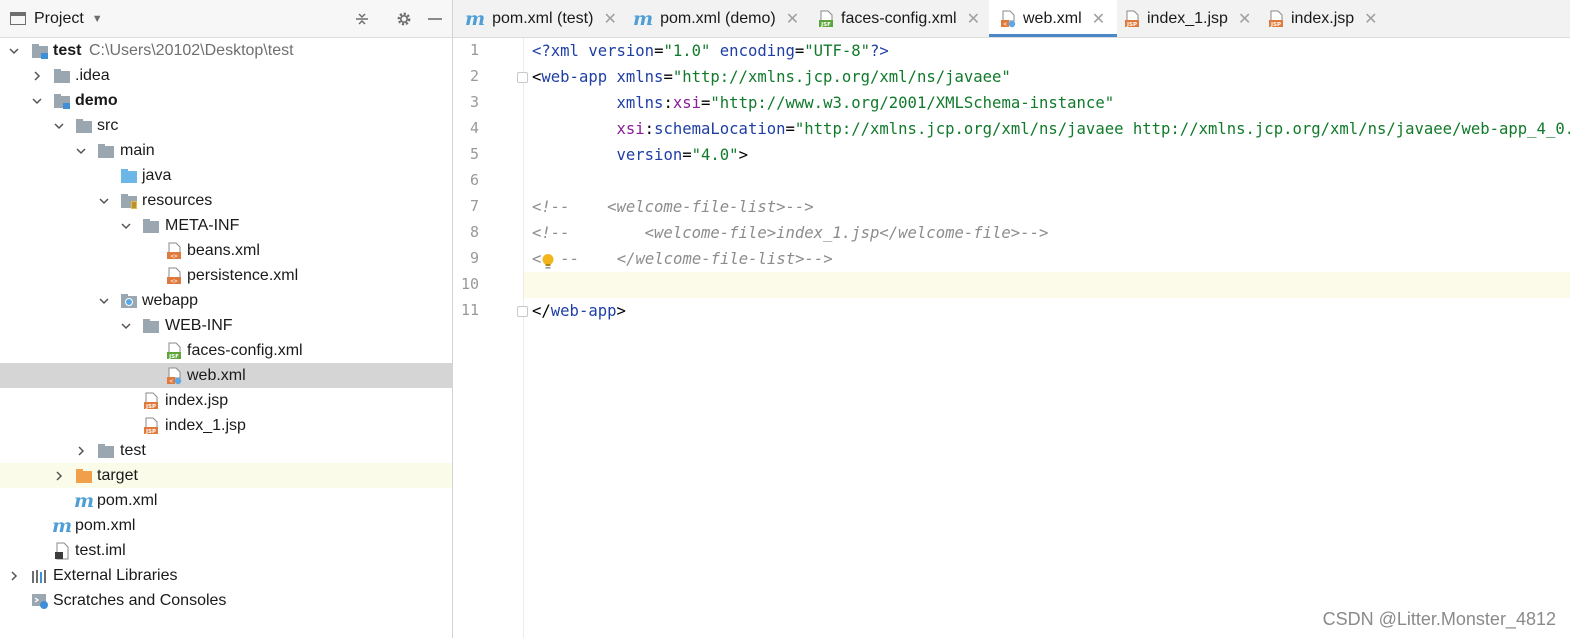 The width and height of the screenshot is (1570, 638). What do you see at coordinates (548, 262) in the screenshot?
I see `lightbulb-icon` at bounding box center [548, 262].